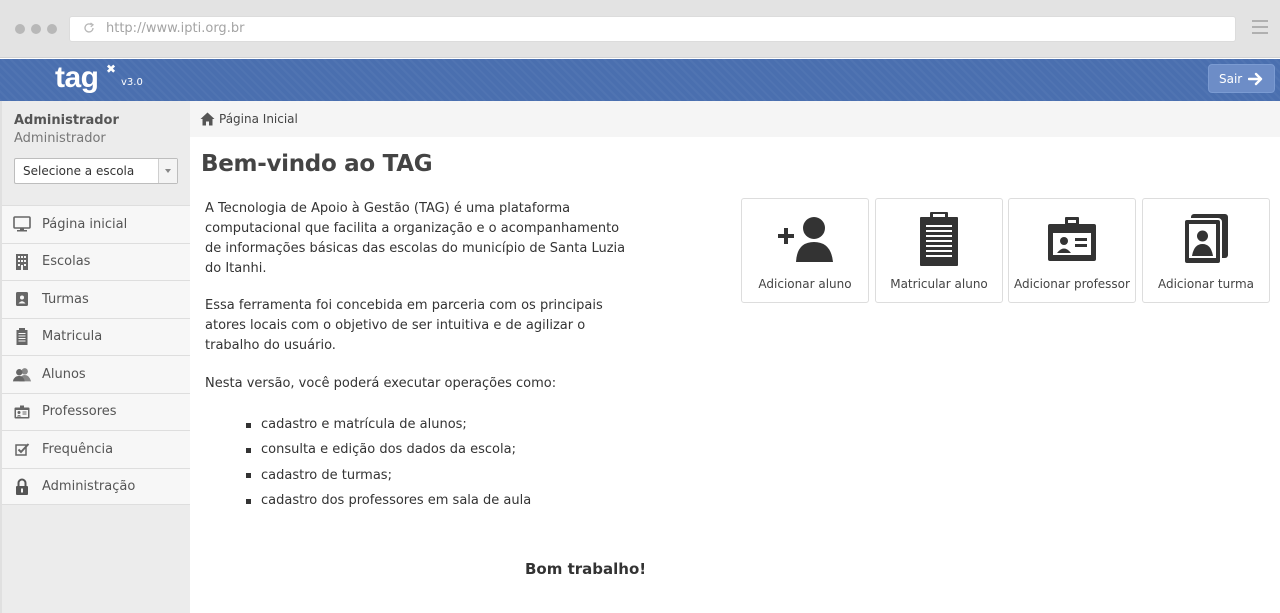 The width and height of the screenshot is (1280, 613). I want to click on checkbox-icon, so click(22, 449).